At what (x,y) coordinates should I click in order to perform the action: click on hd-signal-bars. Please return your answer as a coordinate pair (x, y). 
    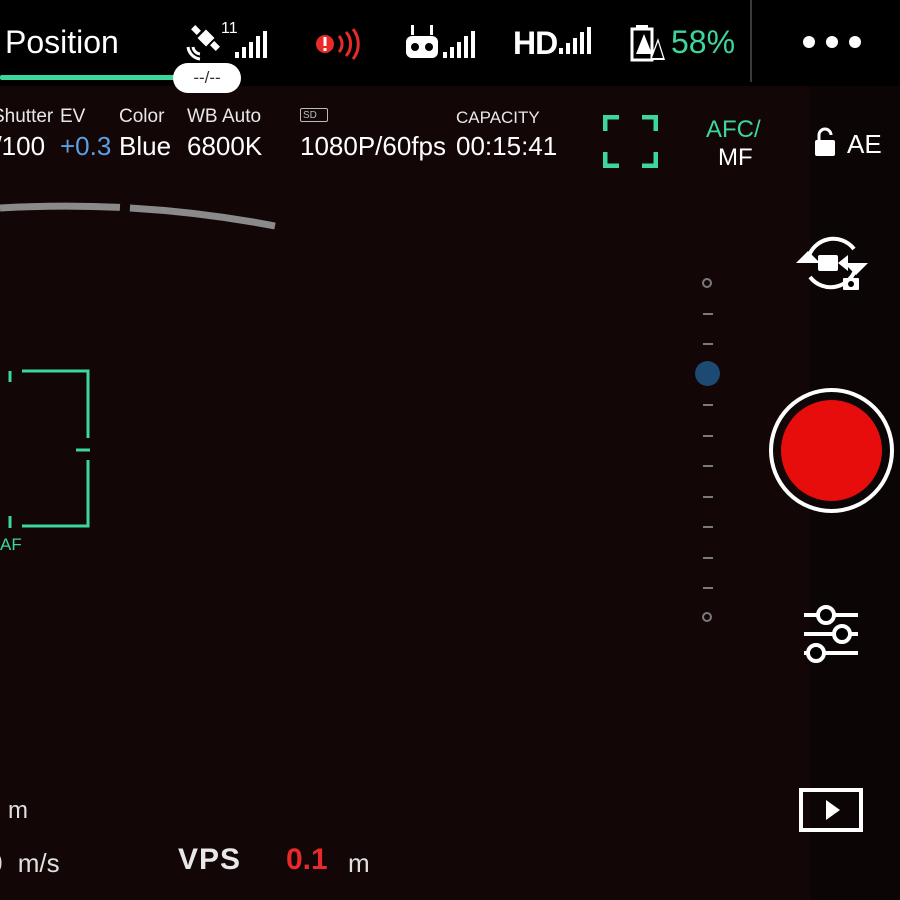
    Looking at the image, I should click on (575, 40).